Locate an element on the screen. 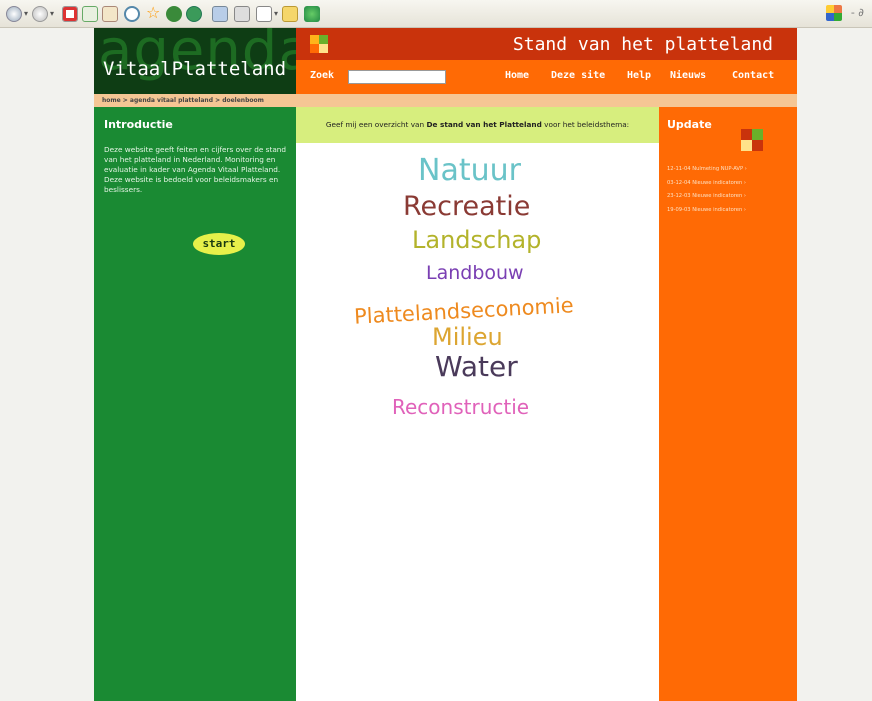  search-input is located at coordinates (397, 77).